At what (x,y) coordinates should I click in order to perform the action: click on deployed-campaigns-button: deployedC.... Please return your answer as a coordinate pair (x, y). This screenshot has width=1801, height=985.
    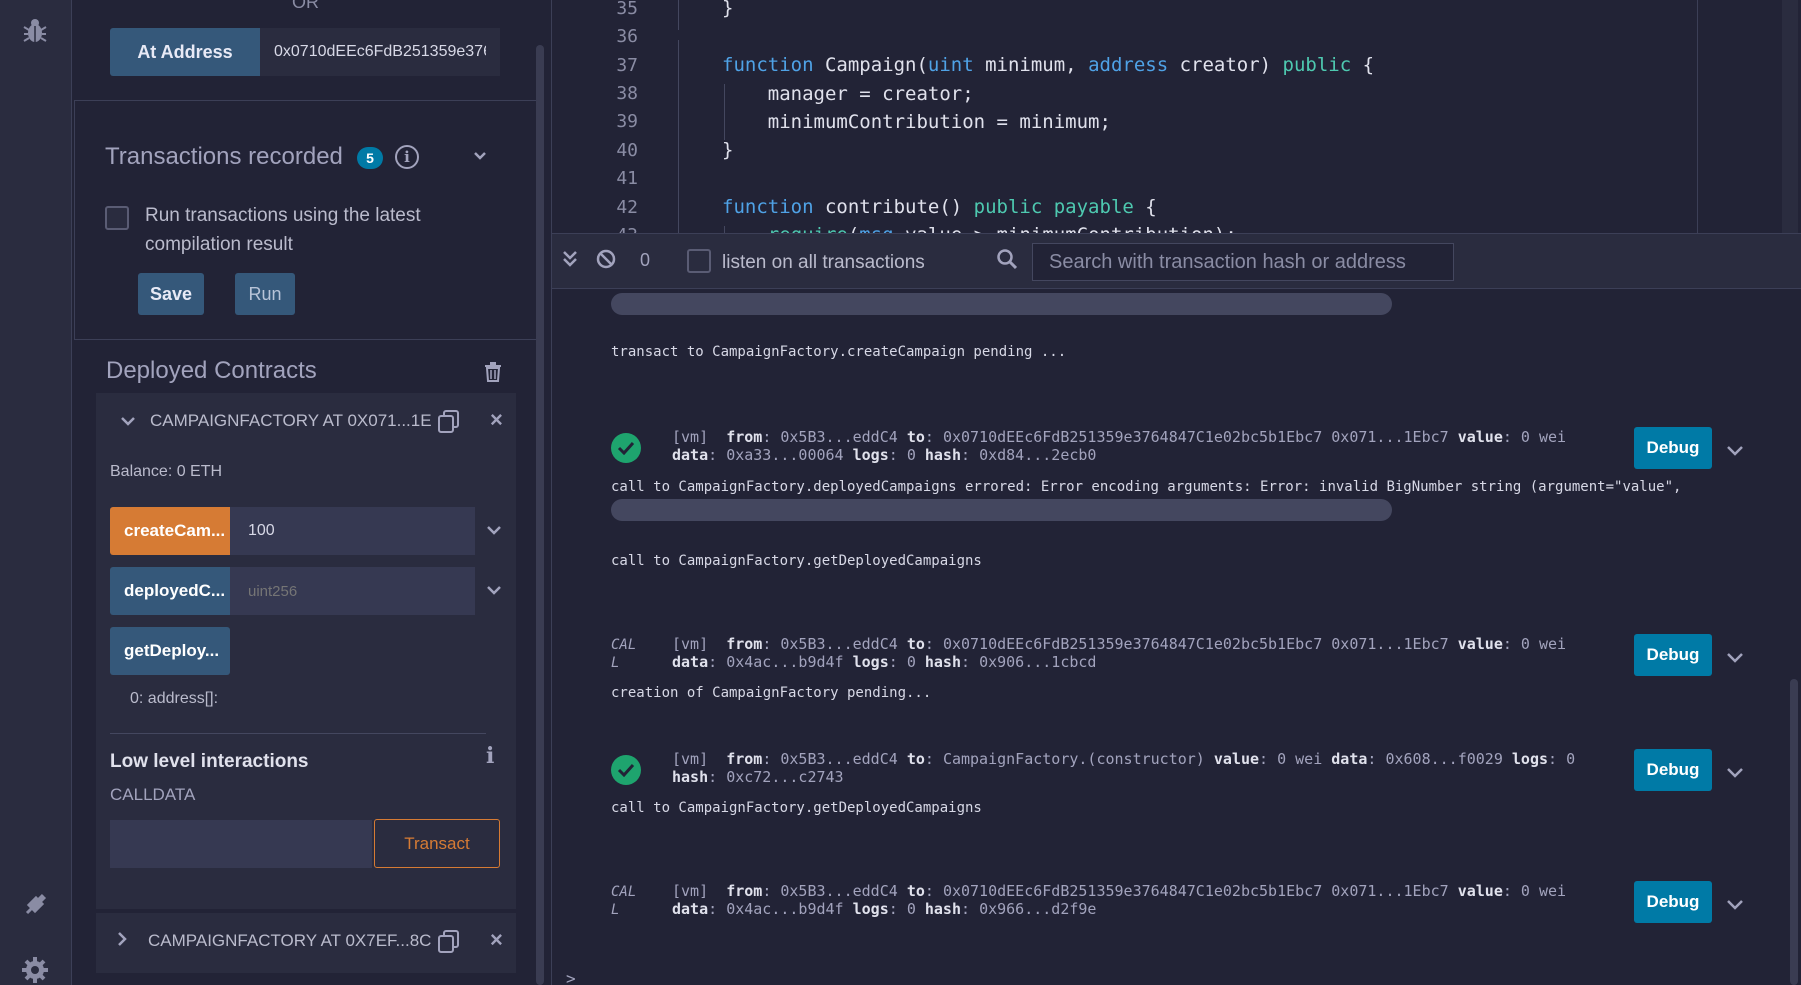
    Looking at the image, I should click on (170, 591).